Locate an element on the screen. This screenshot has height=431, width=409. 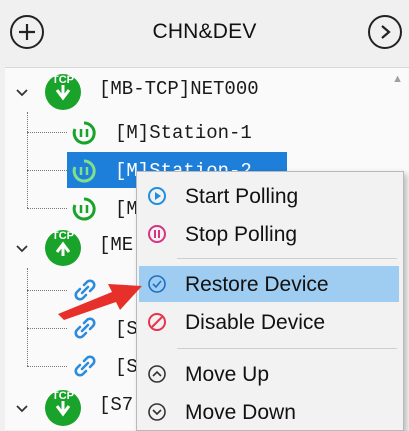
chevron-right-circle-icon is located at coordinates (385, 32).